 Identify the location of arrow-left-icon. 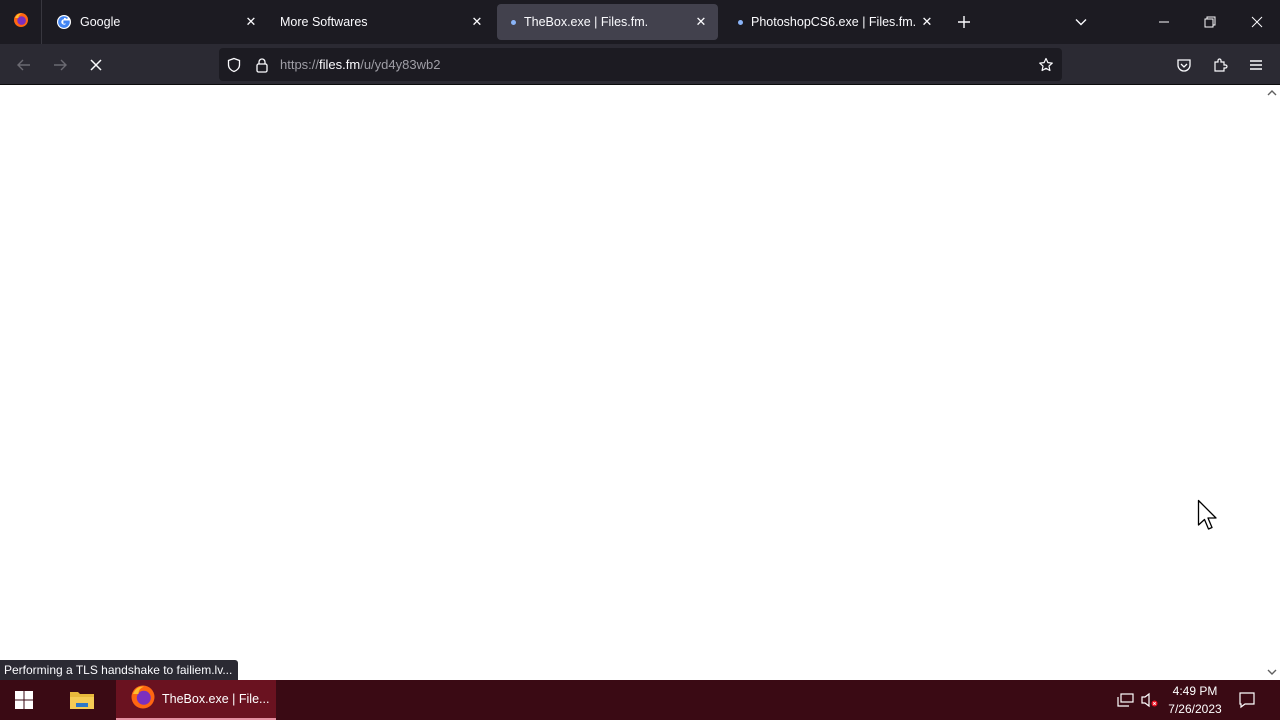
(23, 65).